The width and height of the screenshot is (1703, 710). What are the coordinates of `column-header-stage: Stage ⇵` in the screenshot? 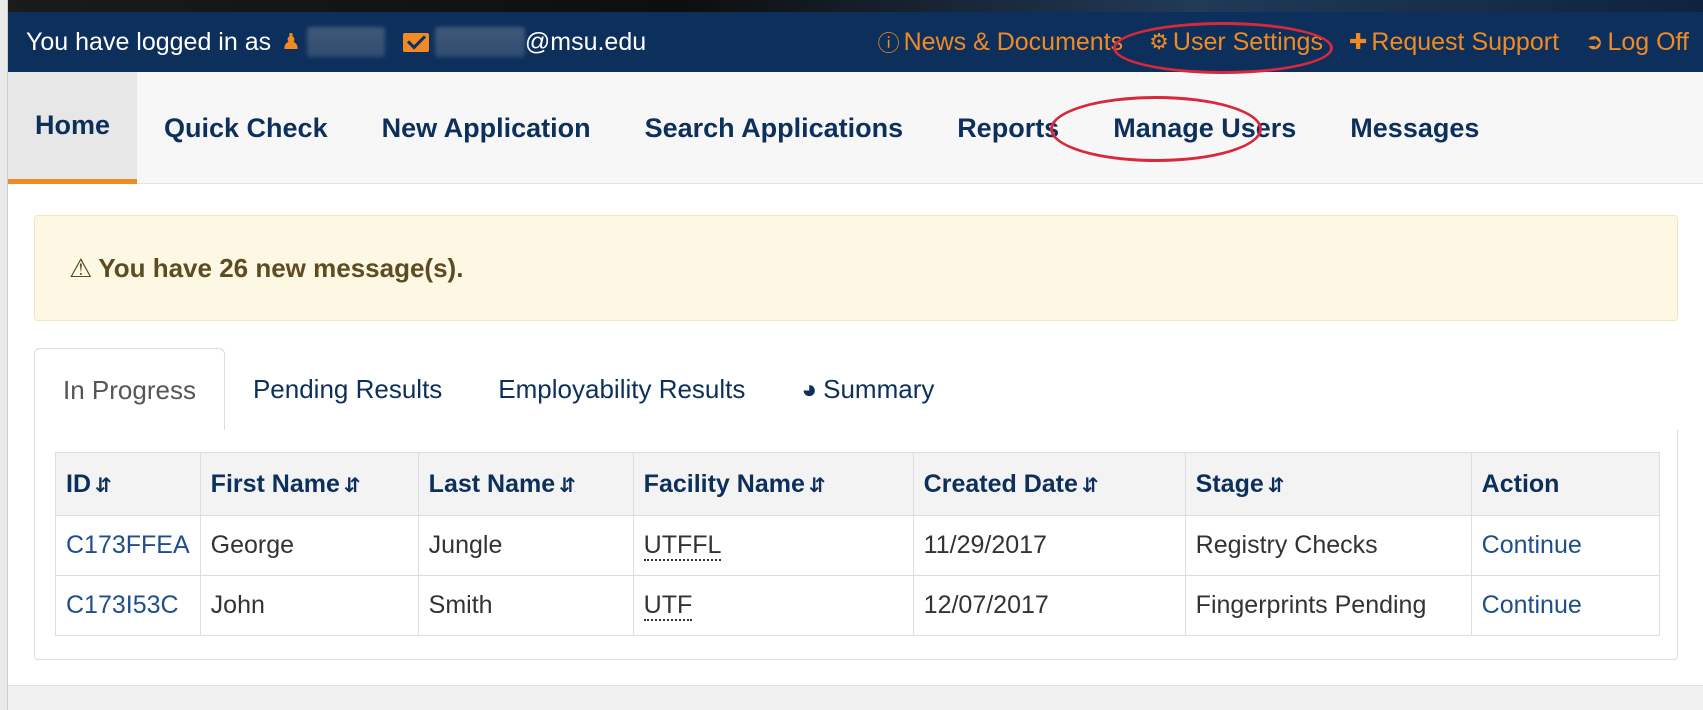 It's located at (1328, 484).